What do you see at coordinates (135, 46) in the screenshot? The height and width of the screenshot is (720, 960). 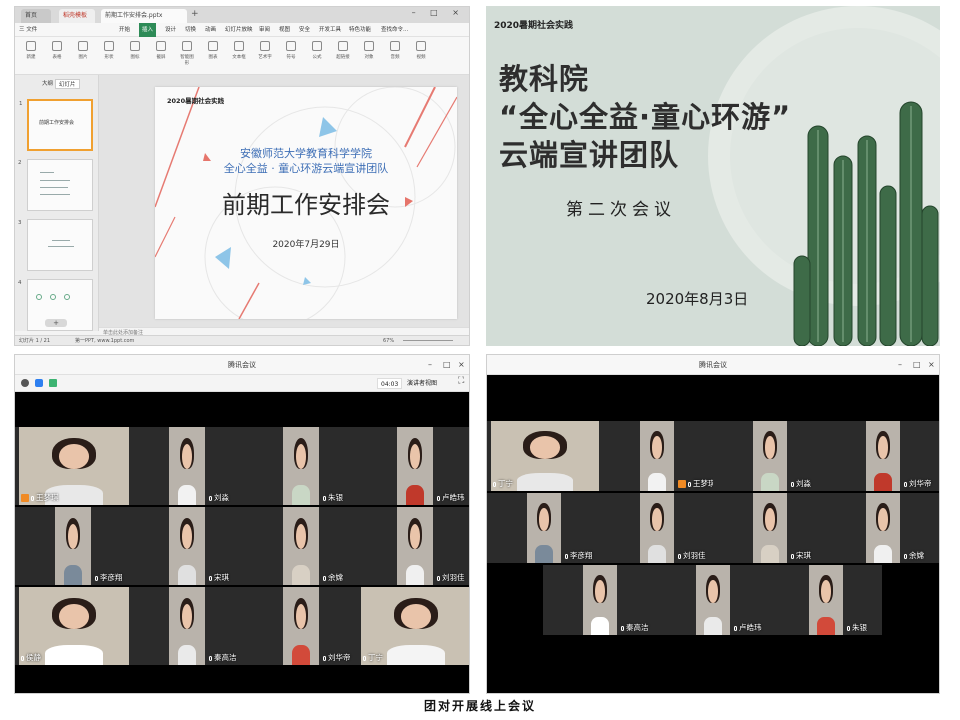 I see `icons-icon` at bounding box center [135, 46].